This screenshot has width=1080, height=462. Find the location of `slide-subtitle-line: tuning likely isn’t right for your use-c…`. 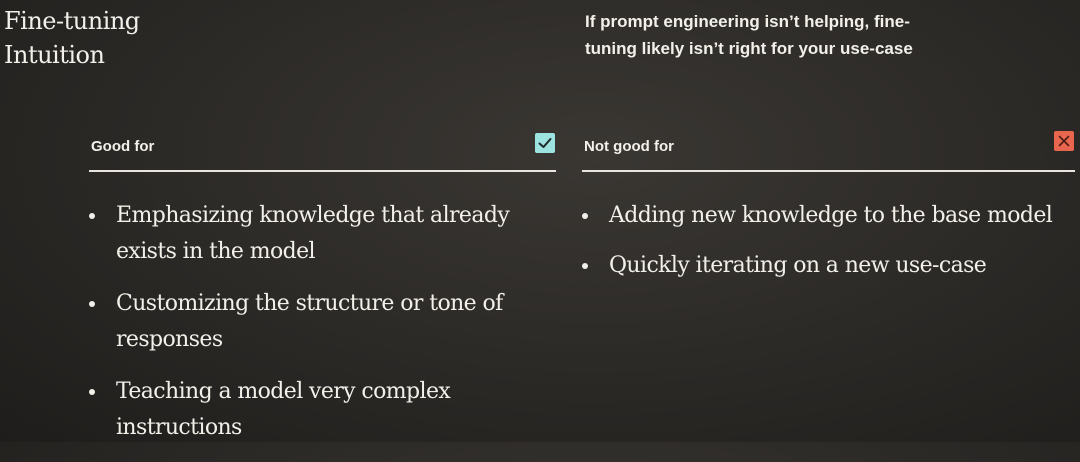

slide-subtitle-line: tuning likely isn’t right for your use-c… is located at coordinates (749, 48).